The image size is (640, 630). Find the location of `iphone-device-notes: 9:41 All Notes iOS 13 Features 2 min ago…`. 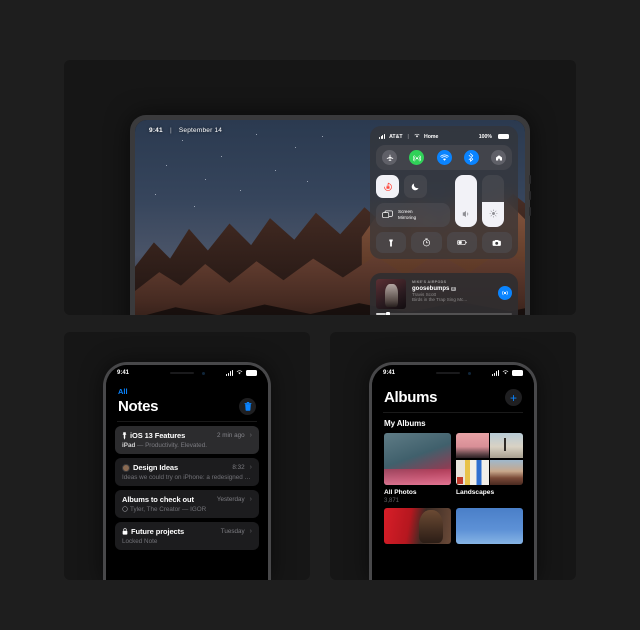

iphone-device-notes: 9:41 All Notes iOS 13 Features 2 min ago… is located at coordinates (187, 471).